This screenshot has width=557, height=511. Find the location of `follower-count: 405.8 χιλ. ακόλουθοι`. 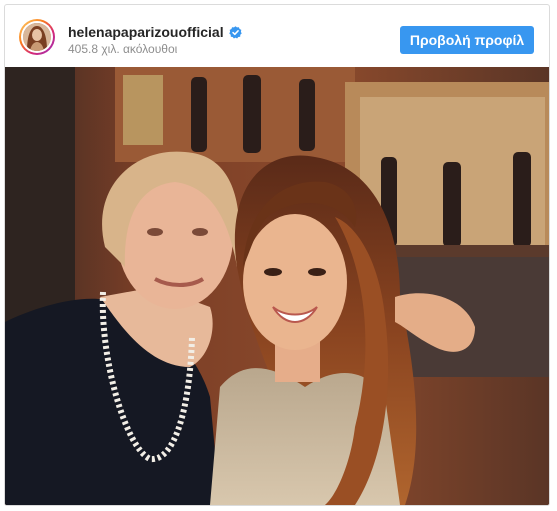

follower-count: 405.8 χιλ. ακόλουθοι is located at coordinates (123, 49).